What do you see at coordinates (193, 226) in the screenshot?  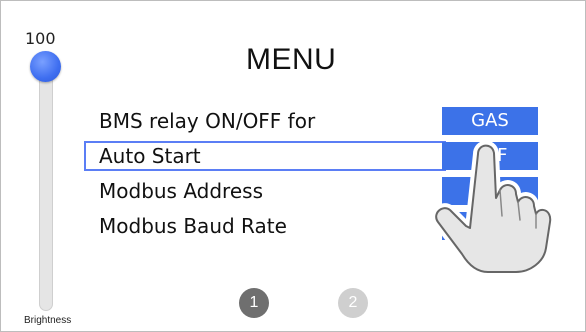 I see `menu-item-modbus-baud-rate: Modbus Baud Rate` at bounding box center [193, 226].